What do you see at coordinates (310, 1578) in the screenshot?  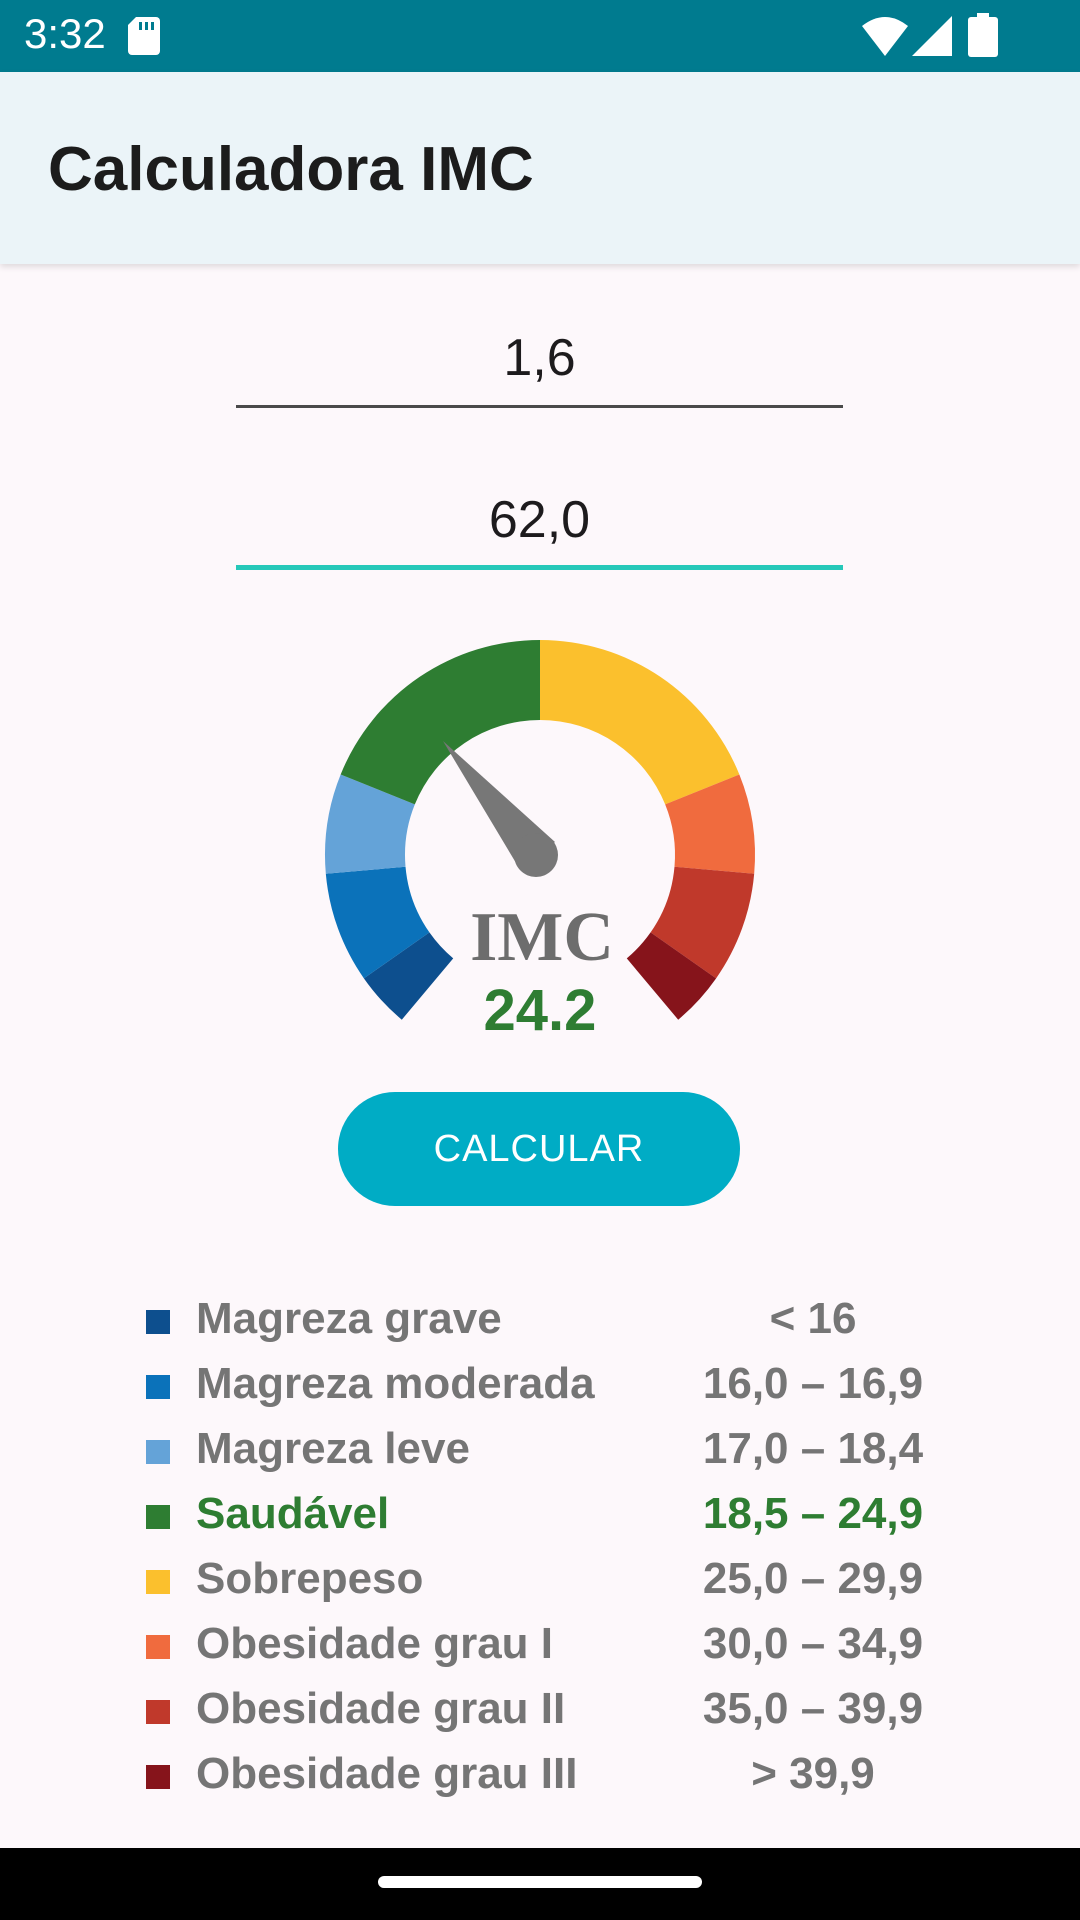 I see `legend-label: Sobrepeso` at bounding box center [310, 1578].